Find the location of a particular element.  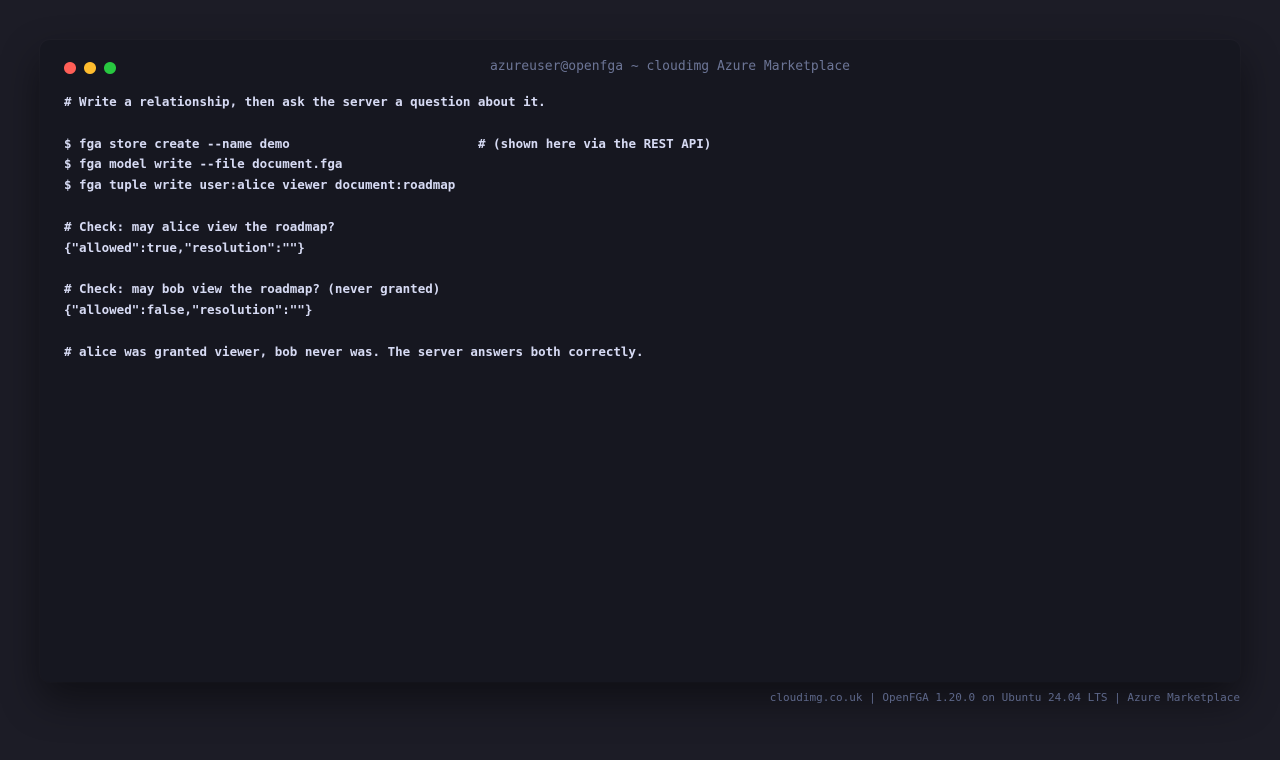

terminal-line: $ fga model write --file document.fga is located at coordinates (203, 164).